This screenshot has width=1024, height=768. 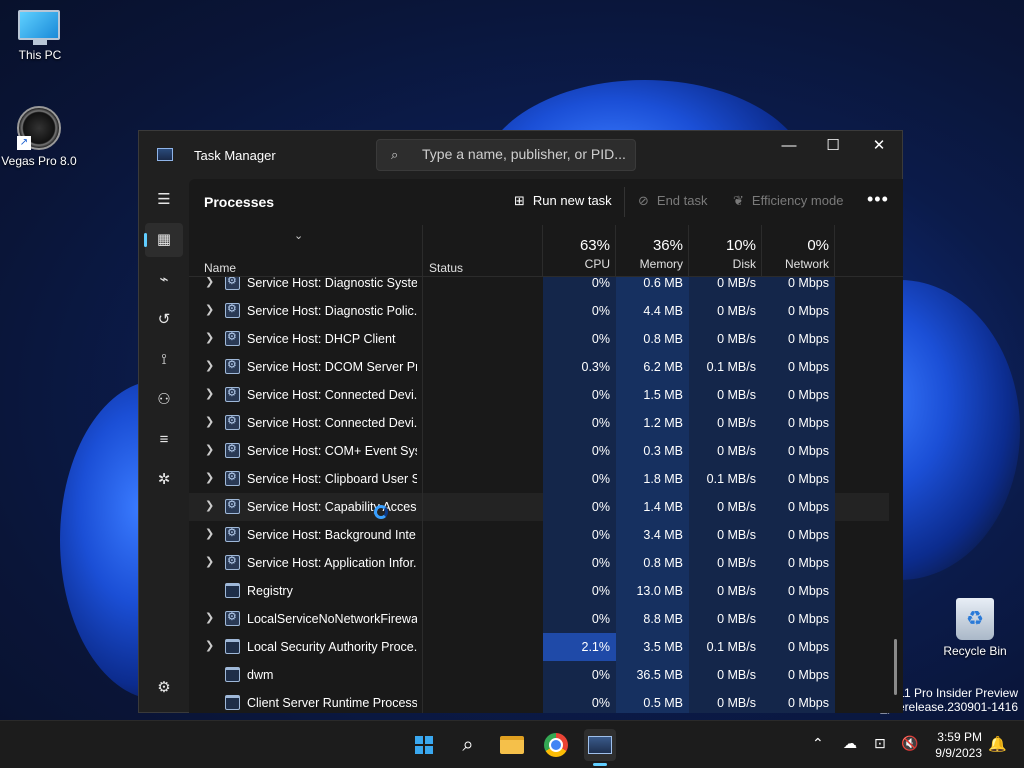 I want to click on close-button: ✕, so click(x=879, y=147).